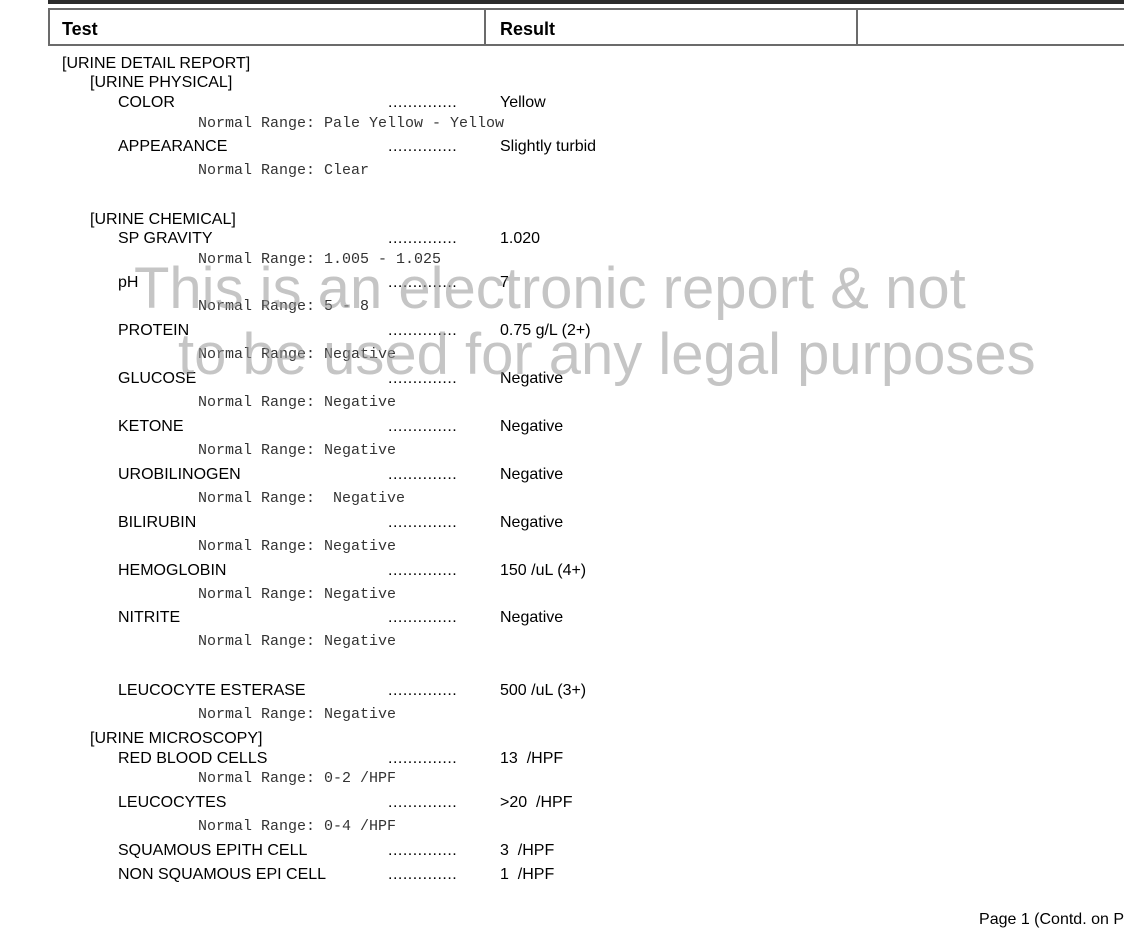 The width and height of the screenshot is (1124, 939). I want to click on test-result: 13 /HPF, so click(532, 758).